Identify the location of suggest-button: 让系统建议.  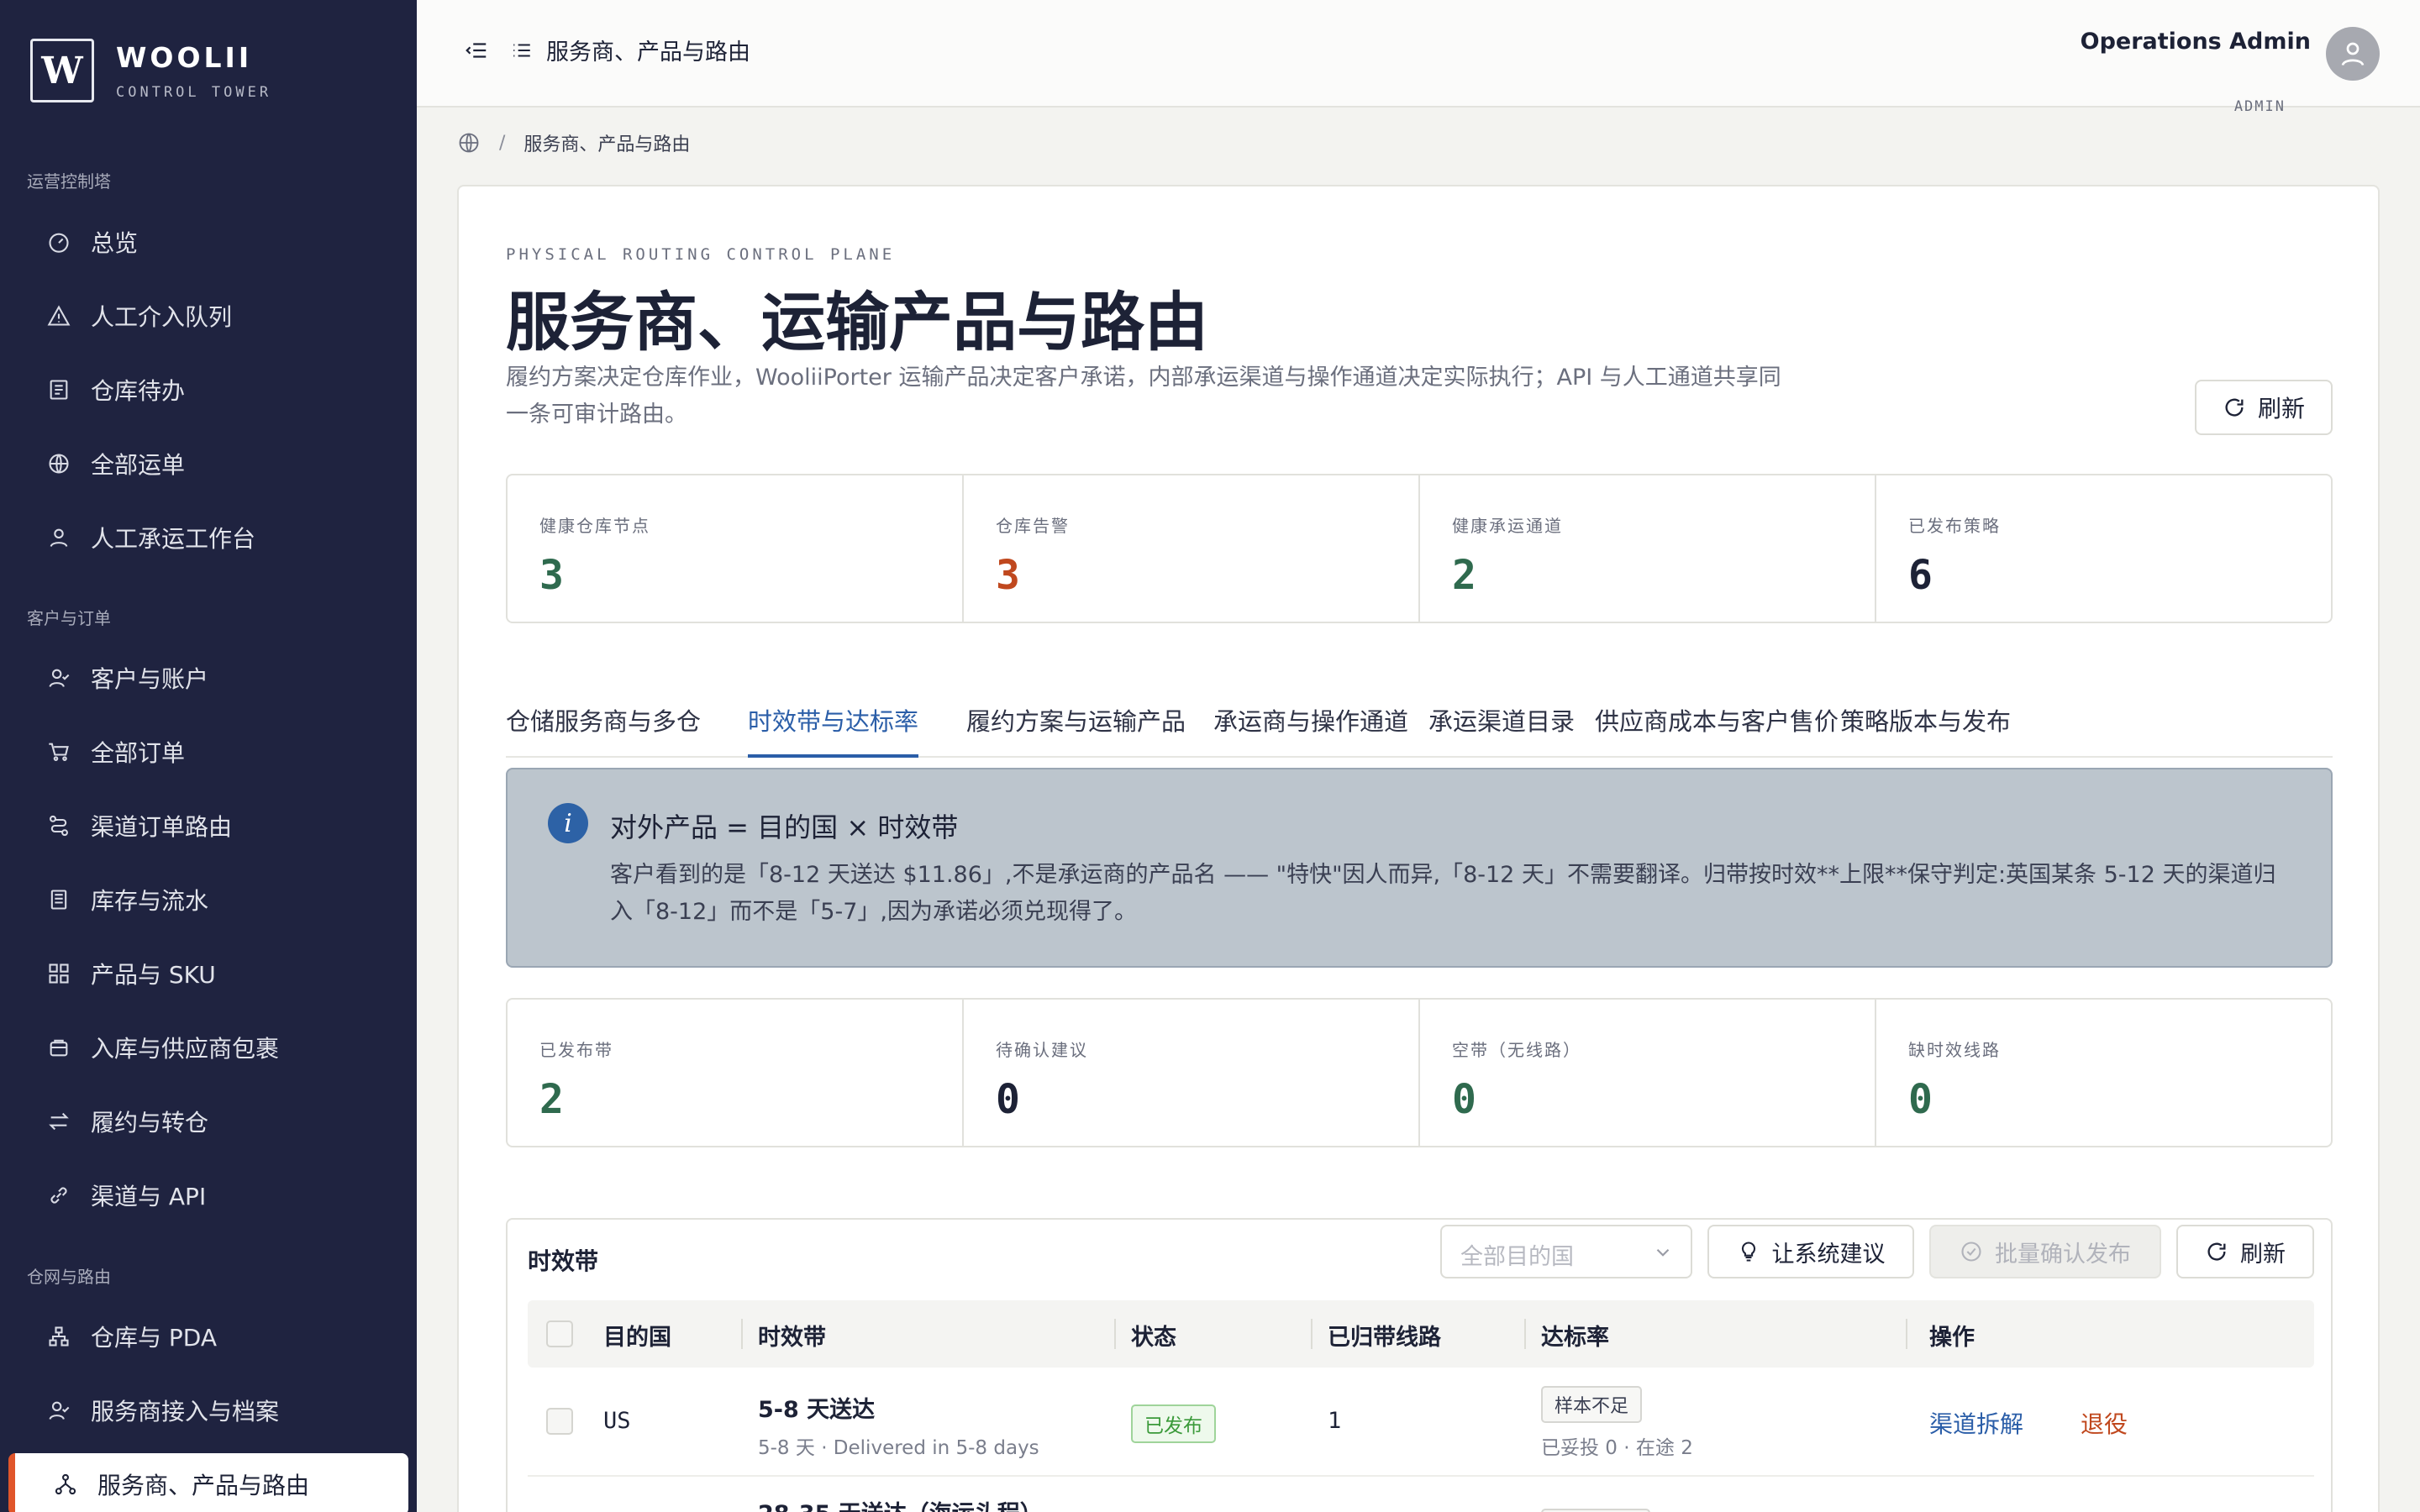
(1810, 1251).